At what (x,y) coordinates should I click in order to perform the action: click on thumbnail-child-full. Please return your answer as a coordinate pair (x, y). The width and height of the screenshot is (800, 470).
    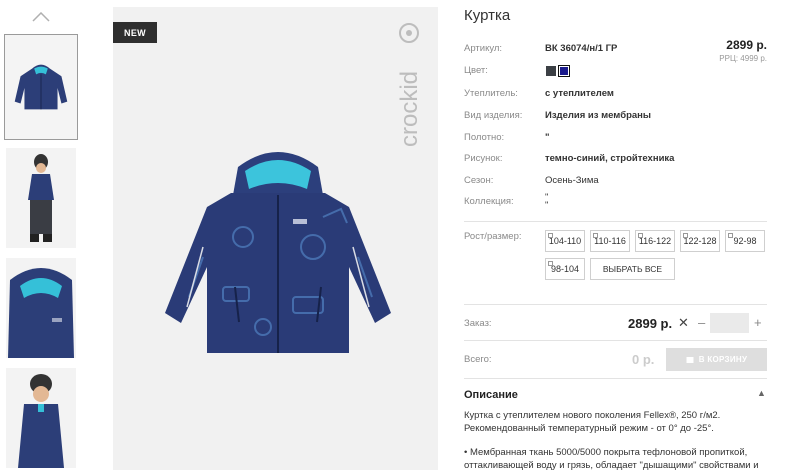
    Looking at the image, I should click on (41, 198).